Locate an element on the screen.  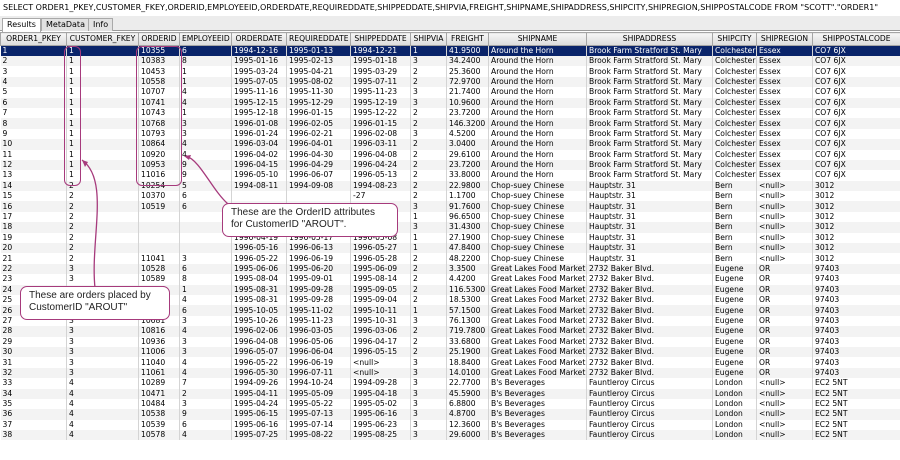
column-header: SHIPVIA is located at coordinates (428, 39).